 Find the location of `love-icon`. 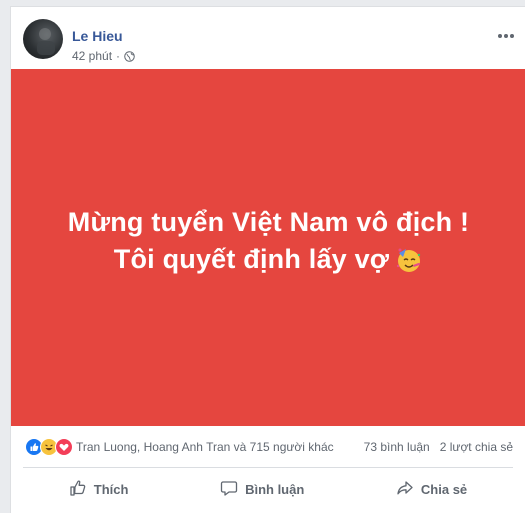

love-icon is located at coordinates (64, 447).